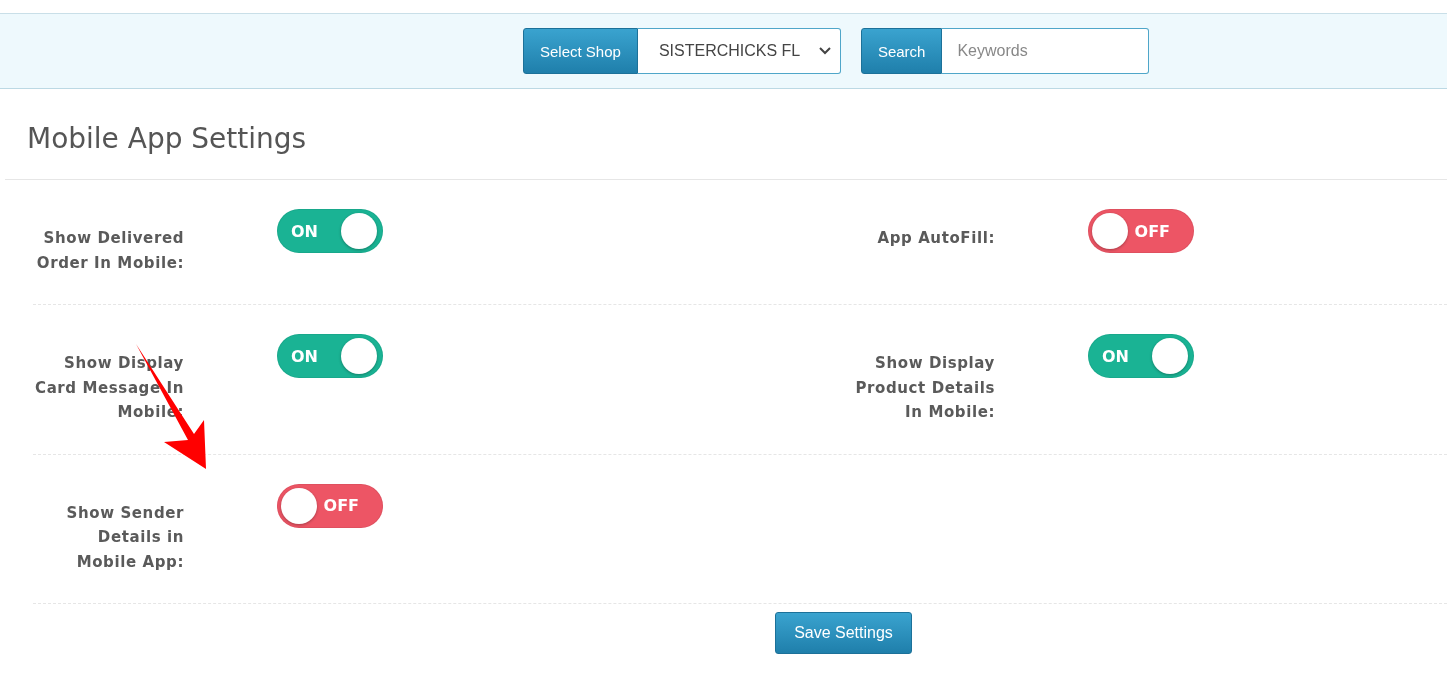 Image resolution: width=1447 pixels, height=699 pixels. What do you see at coordinates (824, 51) in the screenshot?
I see `chevron-down-icon` at bounding box center [824, 51].